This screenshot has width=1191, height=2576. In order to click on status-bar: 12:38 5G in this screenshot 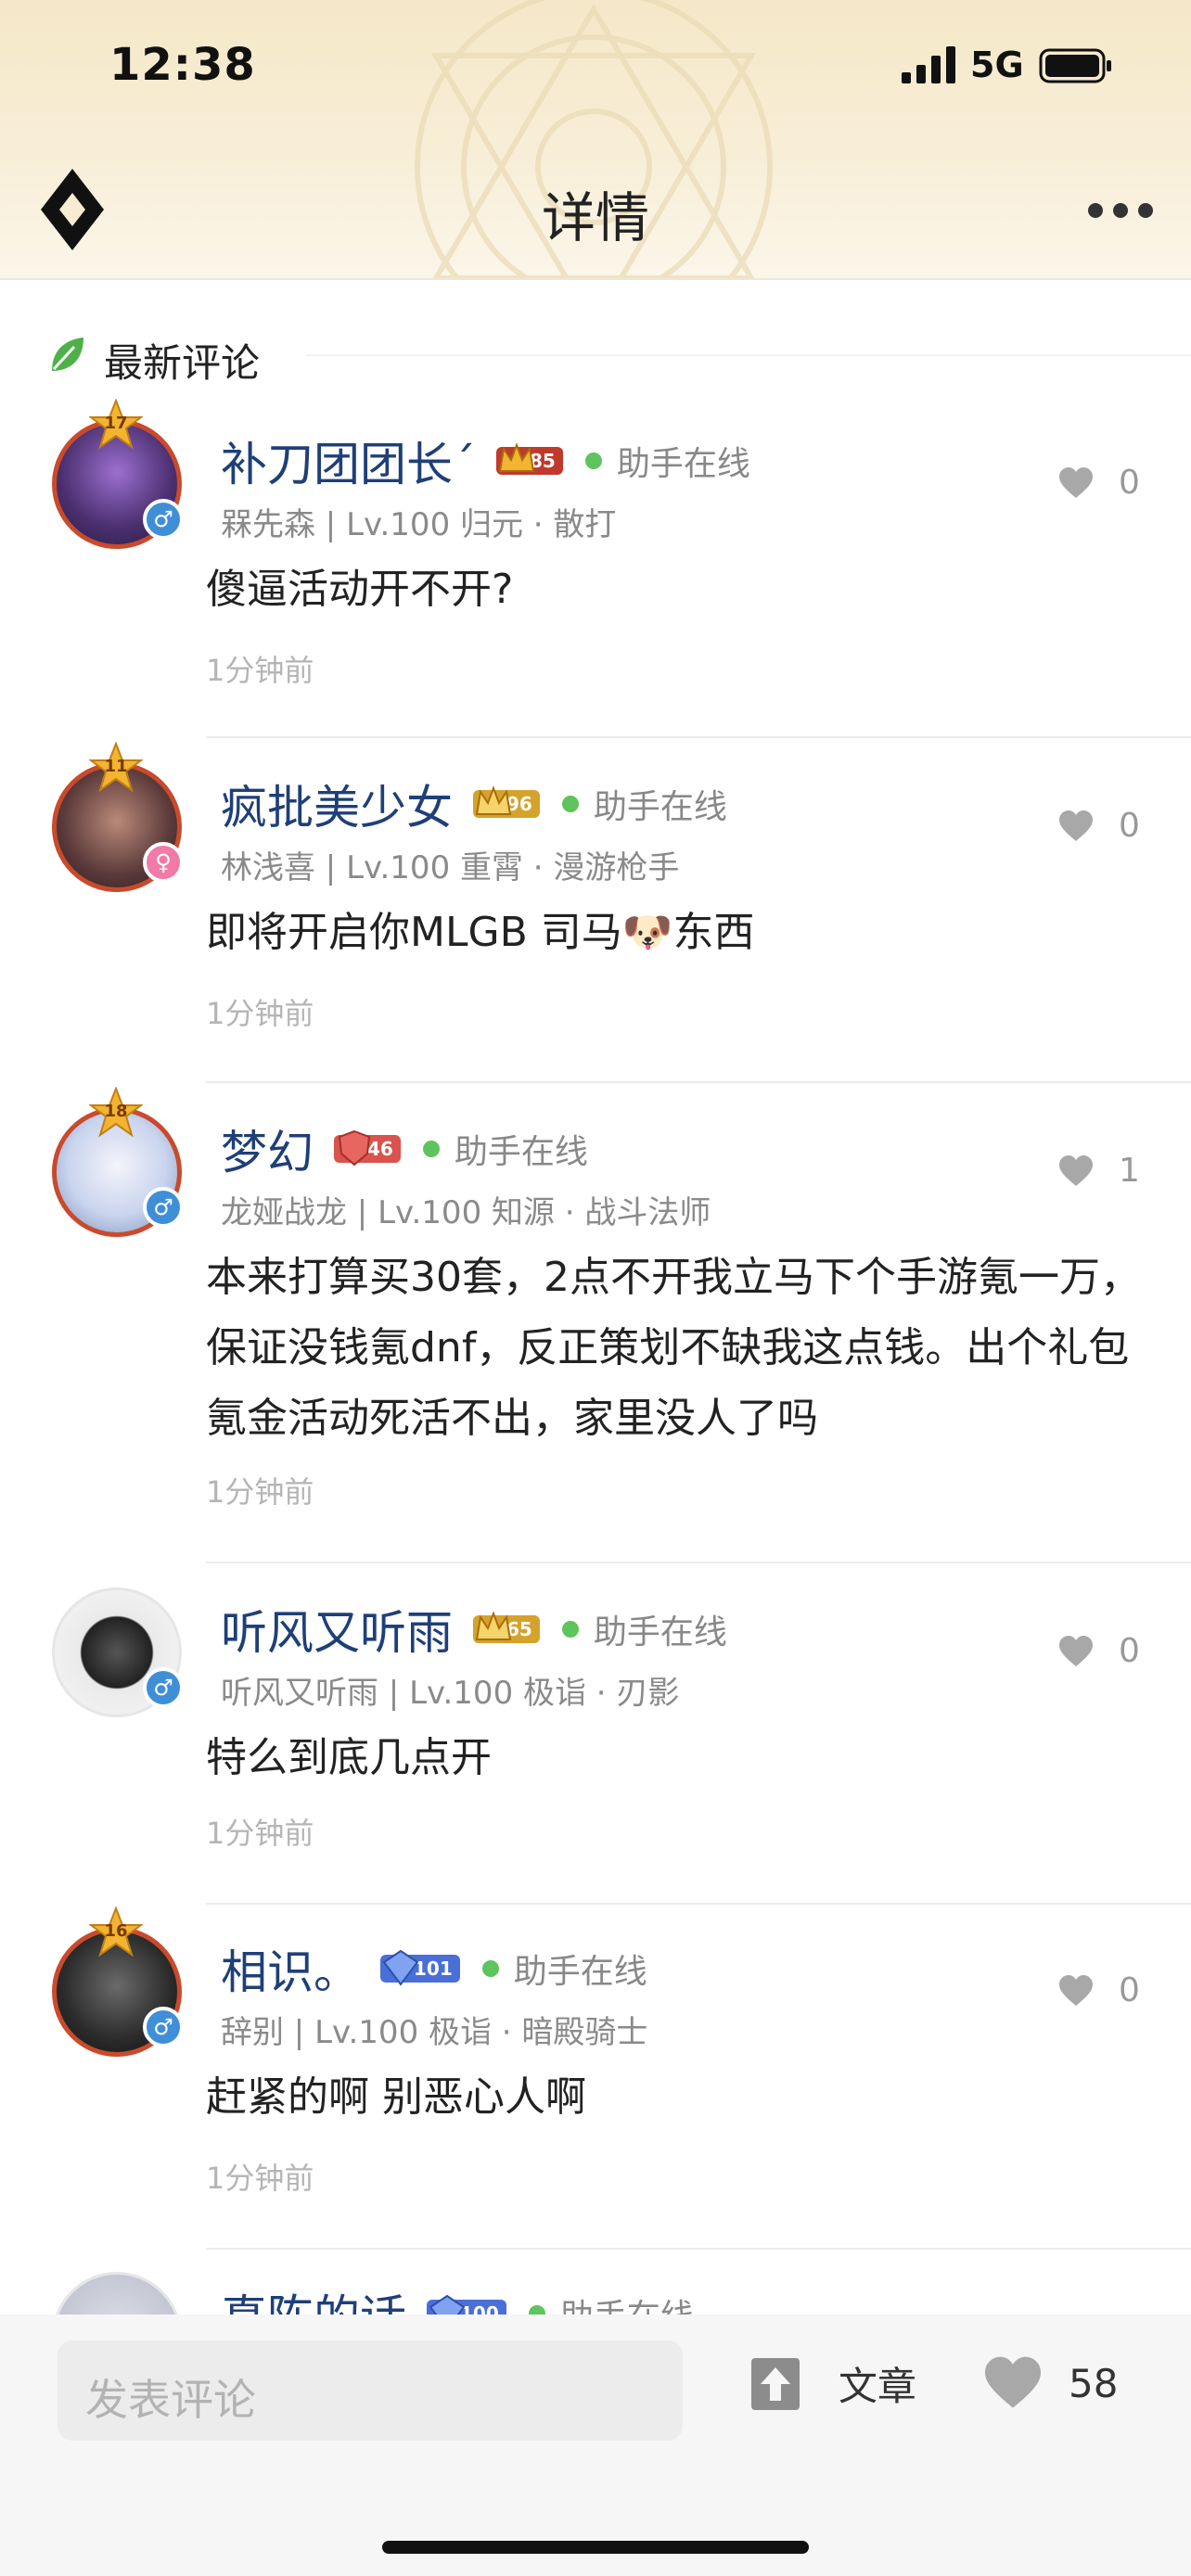, I will do `click(595, 69)`.